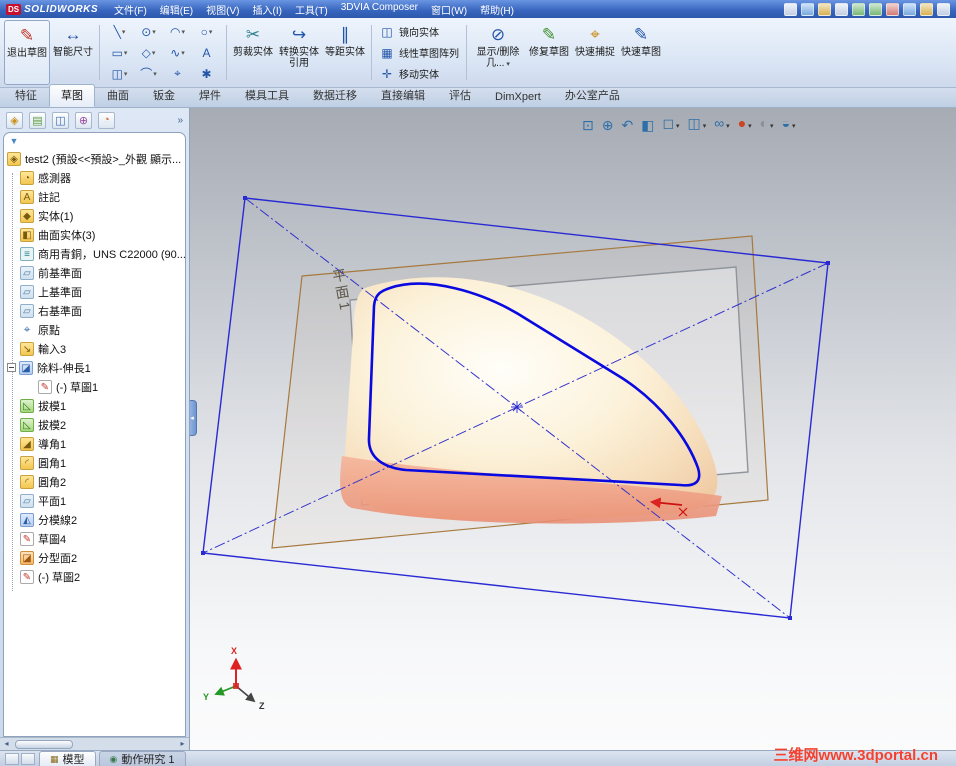 This screenshot has width=956, height=766. What do you see at coordinates (94, 215) in the screenshot?
I see `tree-item: ◆ 实体(1)` at bounding box center [94, 215].